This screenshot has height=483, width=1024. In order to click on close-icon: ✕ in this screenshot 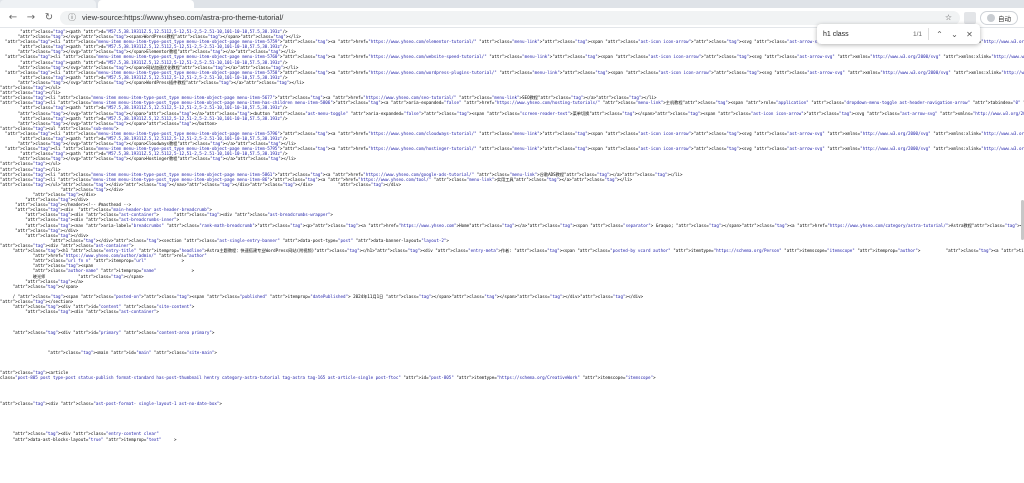, I will do `click(969, 34)`.